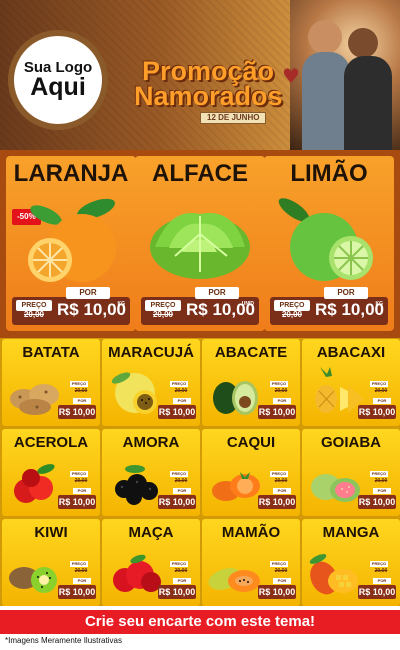 This screenshot has width=400, height=650. What do you see at coordinates (333, 574) in the screenshot?
I see `mango-icon` at bounding box center [333, 574].